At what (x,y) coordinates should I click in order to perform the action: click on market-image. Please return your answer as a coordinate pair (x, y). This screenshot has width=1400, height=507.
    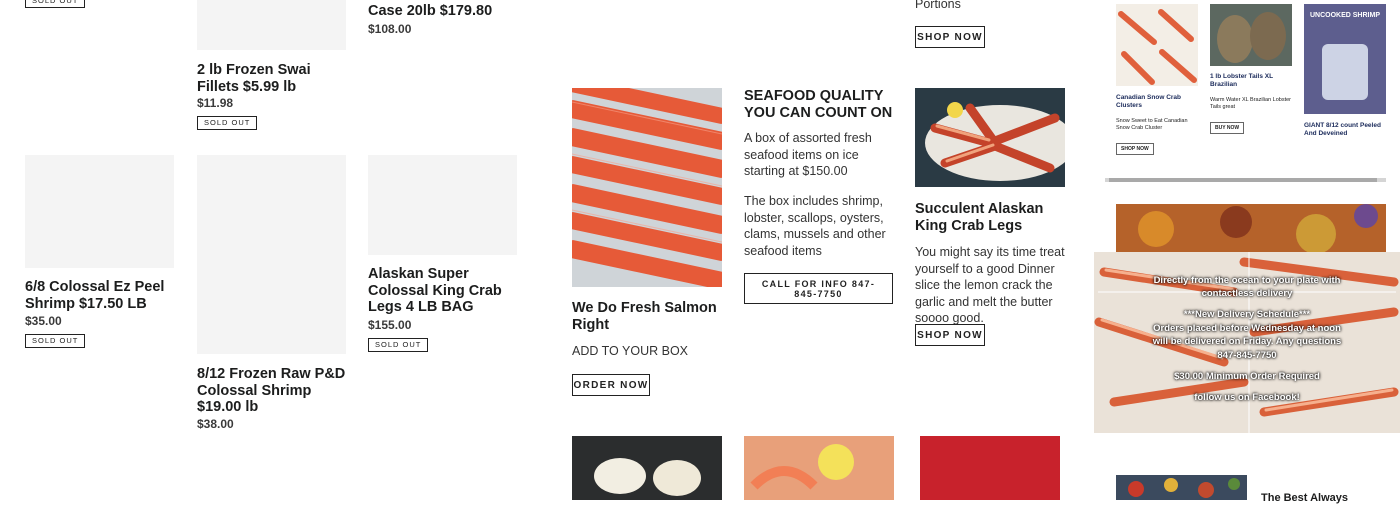
    Looking at the image, I should click on (1181, 487).